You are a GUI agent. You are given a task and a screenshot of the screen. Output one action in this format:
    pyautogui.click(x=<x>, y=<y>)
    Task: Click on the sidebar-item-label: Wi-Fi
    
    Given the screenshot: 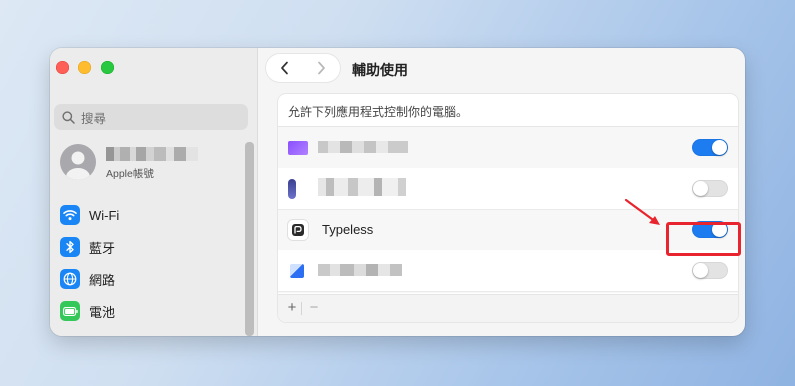 What is the action you would take?
    pyautogui.click(x=104, y=215)
    